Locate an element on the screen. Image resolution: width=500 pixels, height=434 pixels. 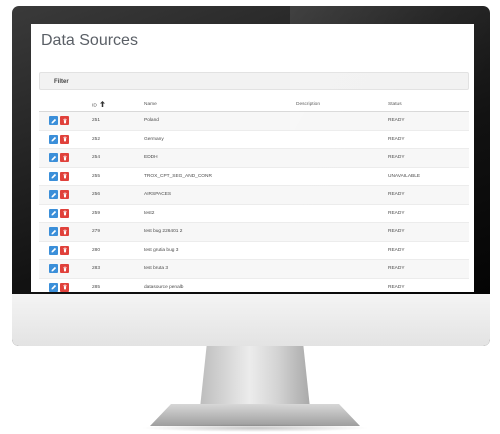
page-title: Data Sources is located at coordinates (89, 40).